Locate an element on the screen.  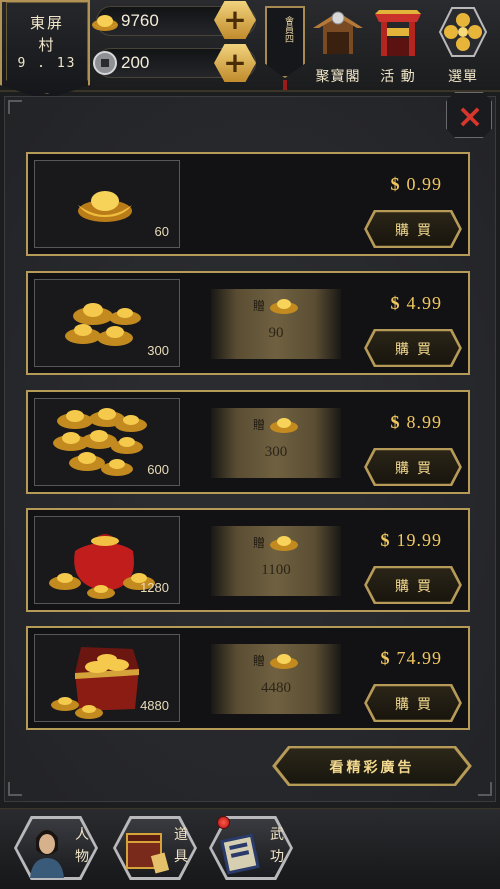
treasure-pavilion-icon is located at coordinates (338, 32).